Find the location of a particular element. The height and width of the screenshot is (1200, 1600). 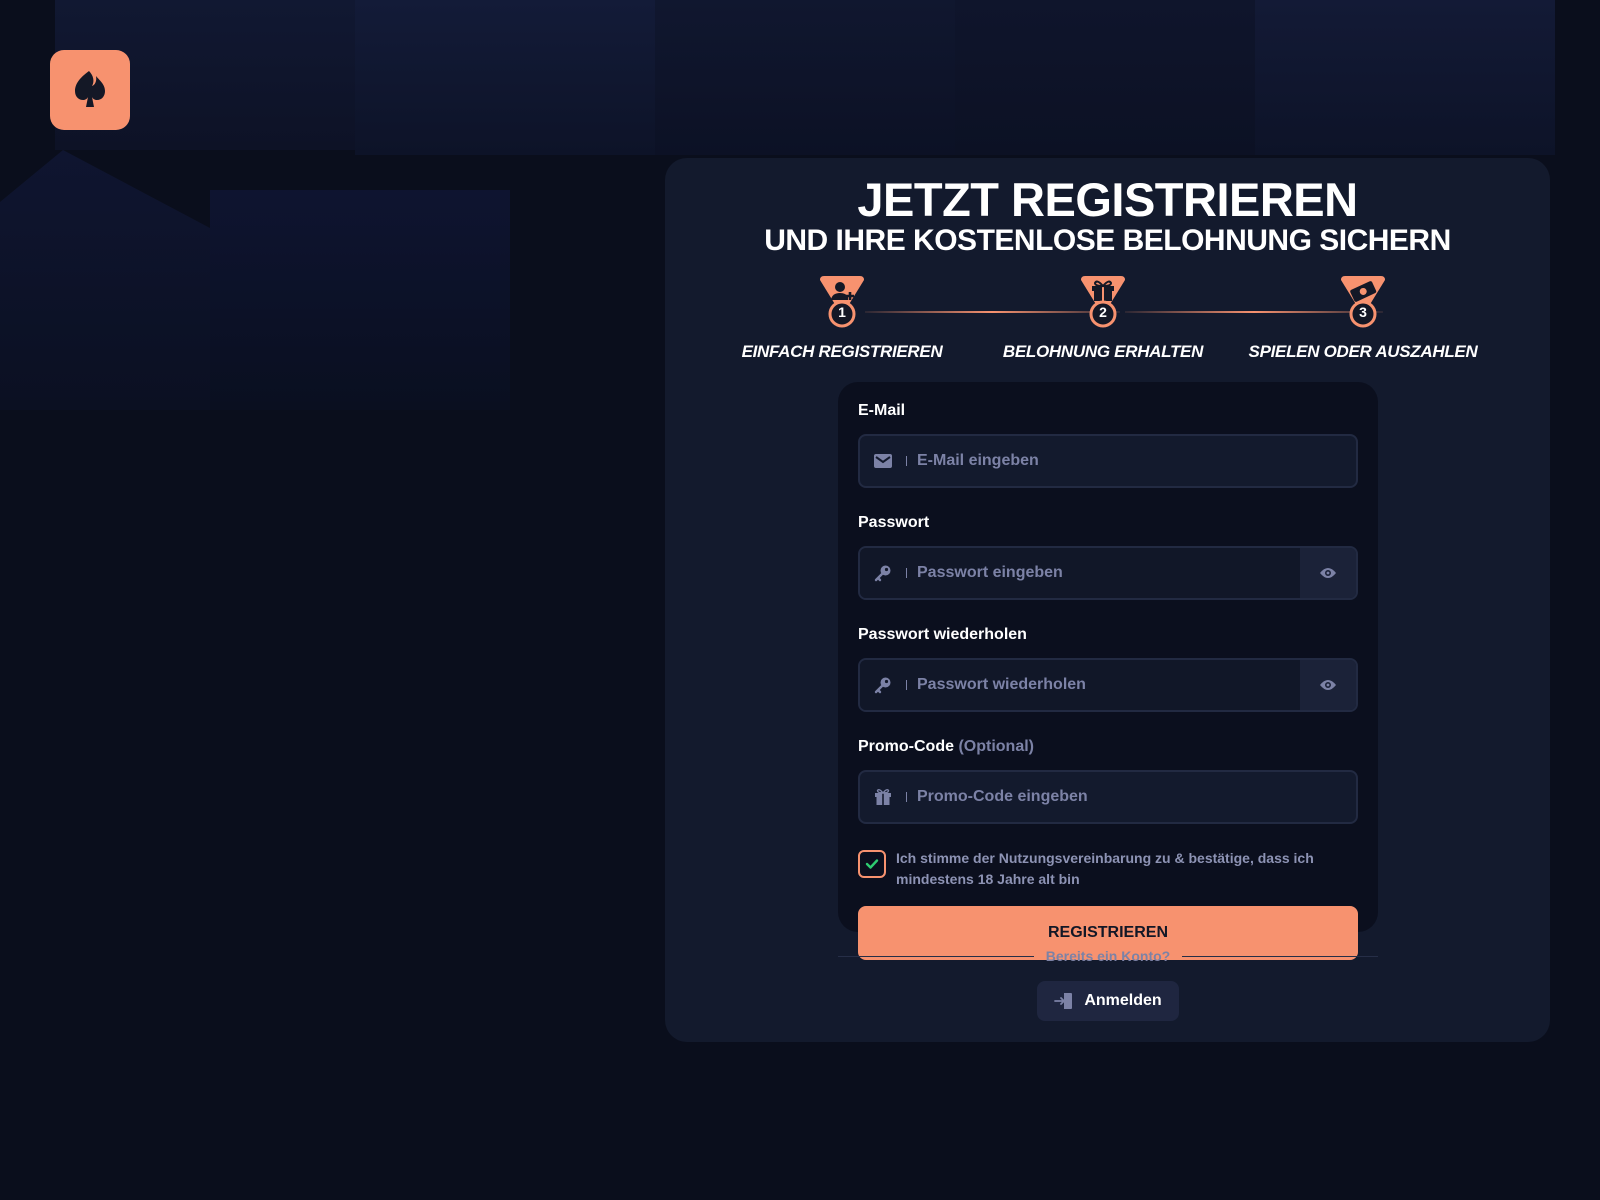

step-number: 3 is located at coordinates (1363, 312).